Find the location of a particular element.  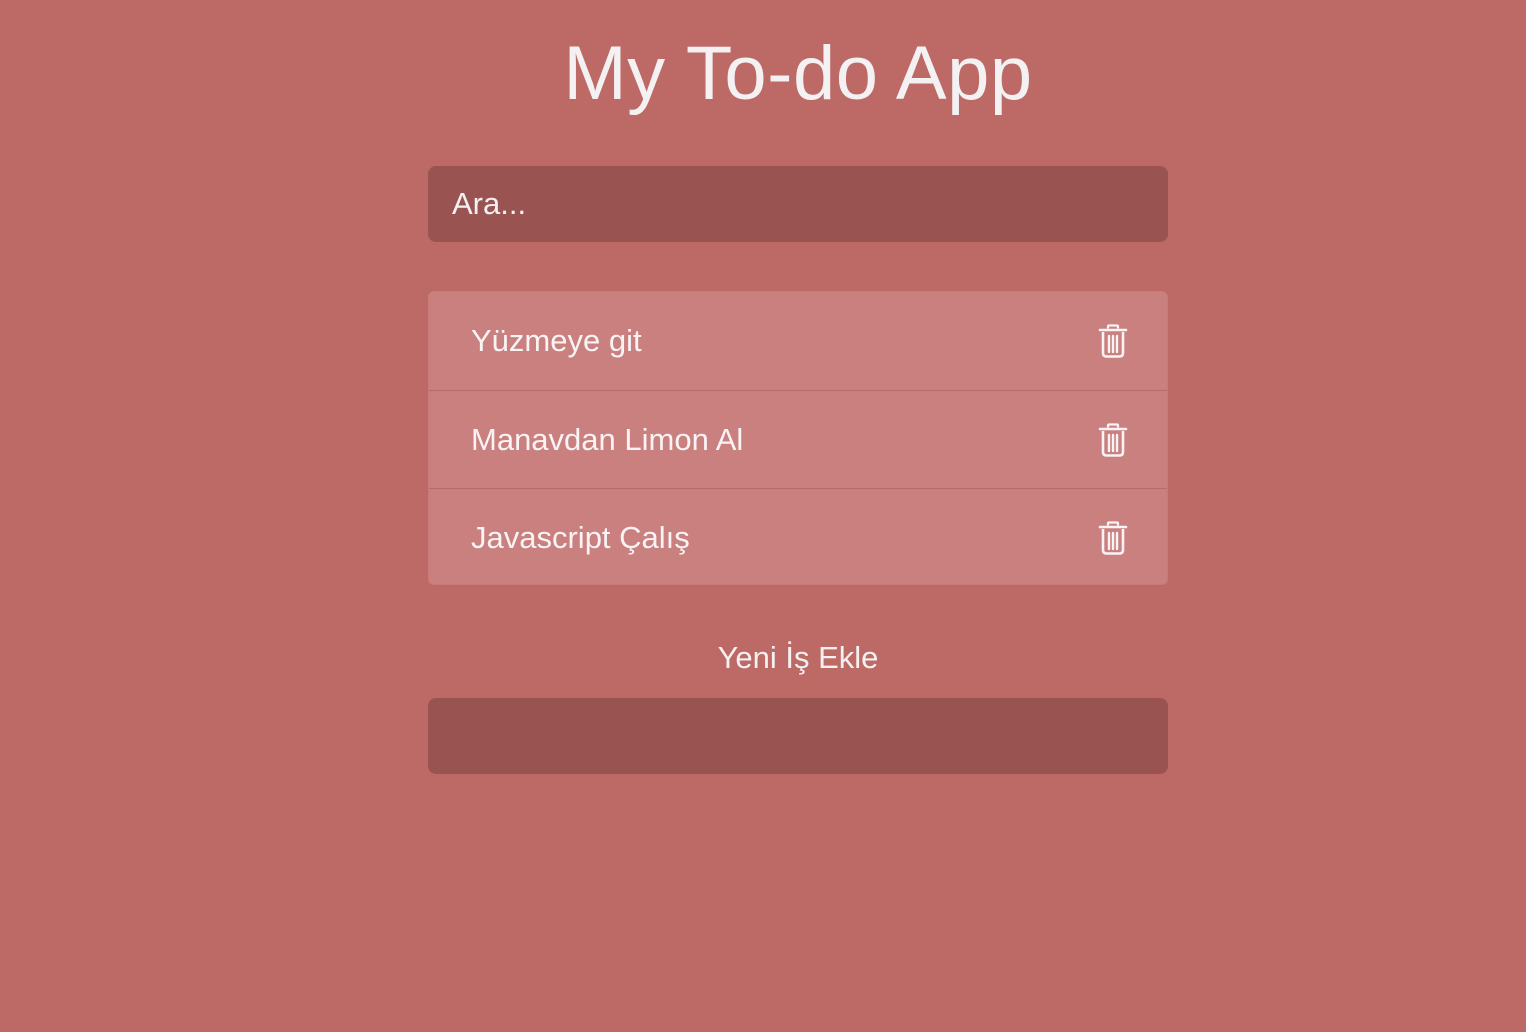

todo-item: Javascript Çalış is located at coordinates (798, 536).